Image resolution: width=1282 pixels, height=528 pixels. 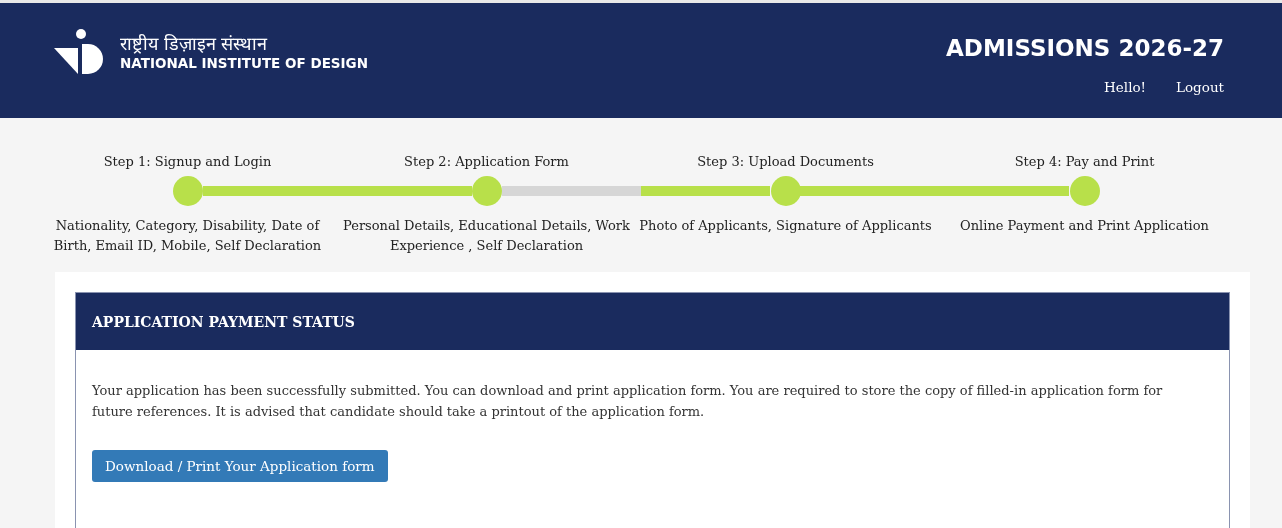 I want to click on step-description: Nationality, Category, Disability, Date of Birth, Email ID, Mobile, Self Declaration, so click(x=187, y=236).